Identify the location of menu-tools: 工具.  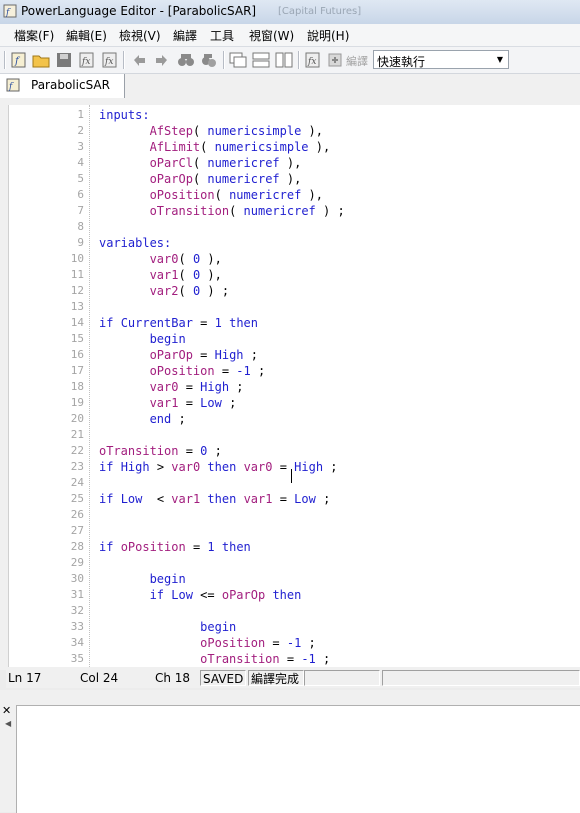
(222, 35).